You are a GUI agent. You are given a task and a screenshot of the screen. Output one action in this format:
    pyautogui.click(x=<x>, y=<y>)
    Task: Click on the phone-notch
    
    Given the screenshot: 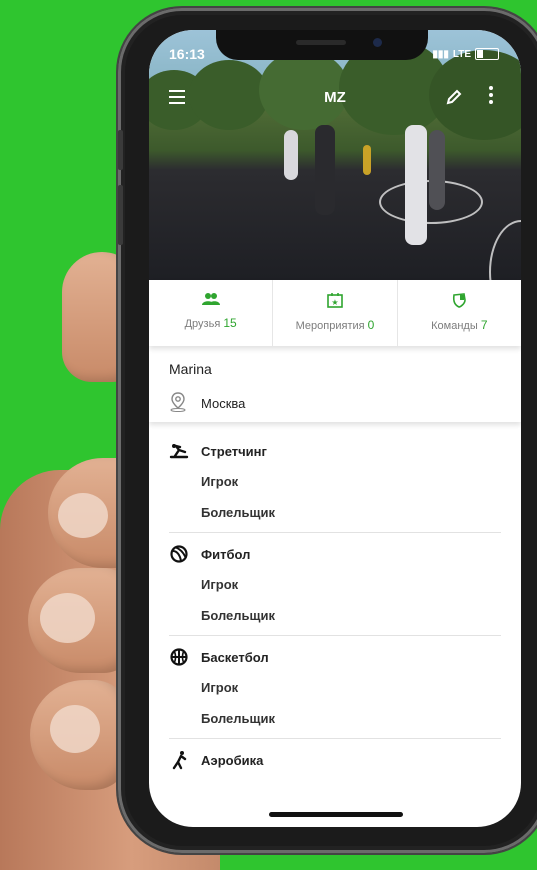 What is the action you would take?
    pyautogui.click(x=322, y=45)
    